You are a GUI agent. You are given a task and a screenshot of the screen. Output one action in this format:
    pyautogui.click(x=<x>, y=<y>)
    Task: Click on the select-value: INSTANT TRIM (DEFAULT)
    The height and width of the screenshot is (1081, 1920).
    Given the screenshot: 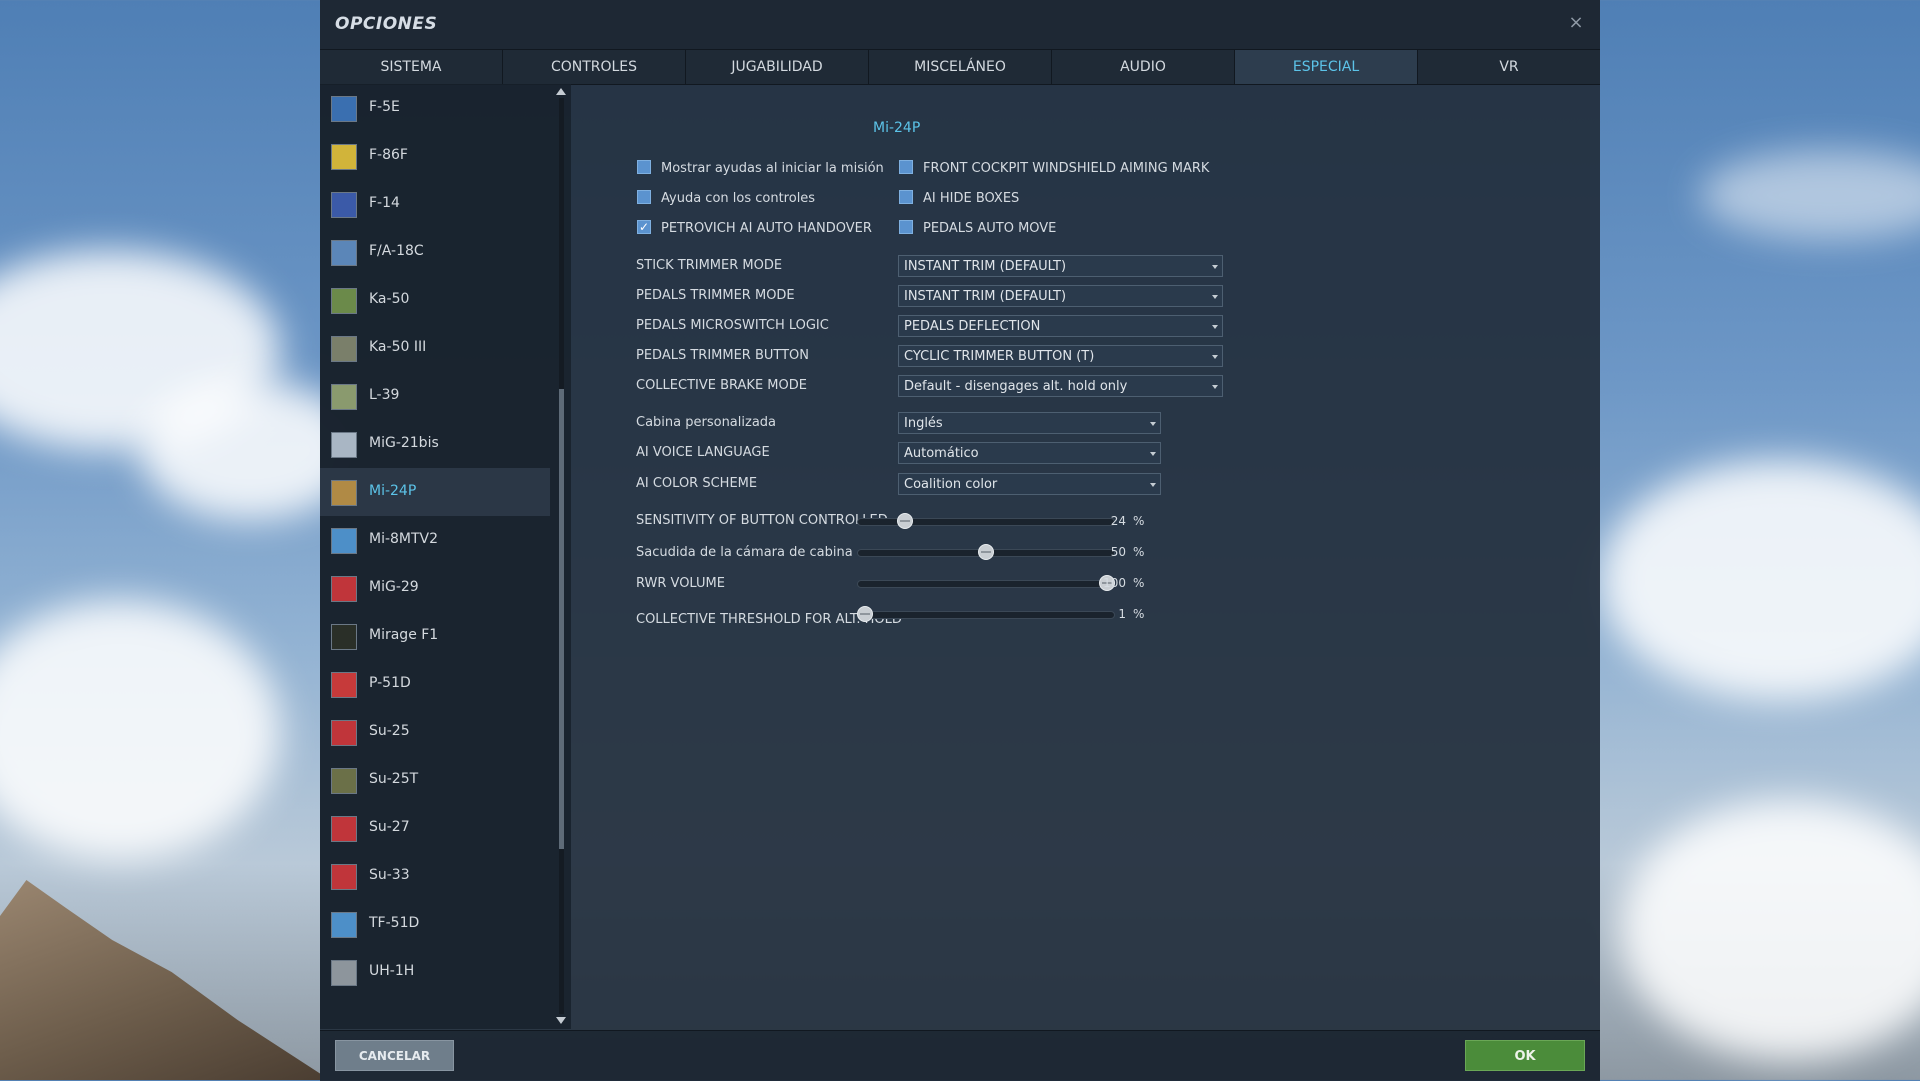 What is the action you would take?
    pyautogui.click(x=985, y=296)
    